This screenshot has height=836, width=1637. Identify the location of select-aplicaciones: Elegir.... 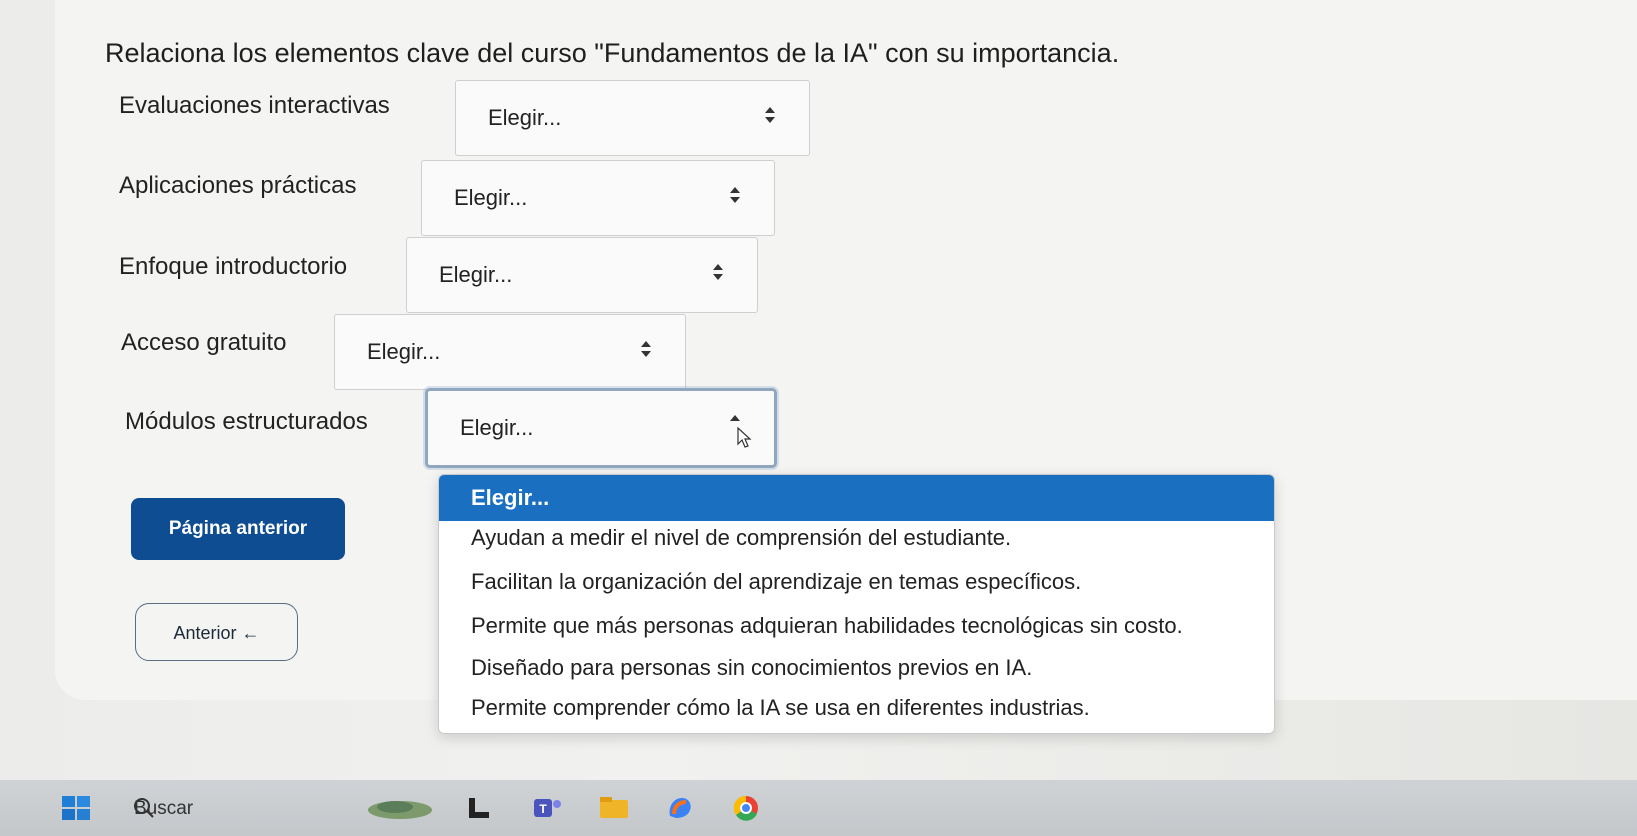
(598, 198).